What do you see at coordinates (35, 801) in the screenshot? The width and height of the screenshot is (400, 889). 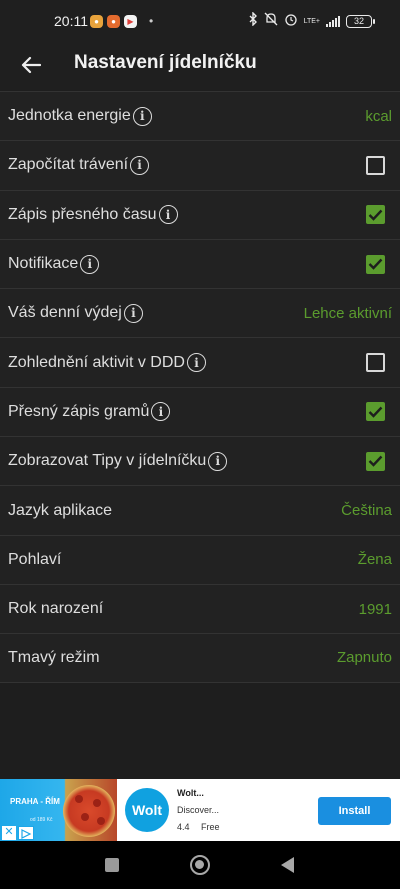 I see `ad-image-text: PRAHA - ŘÍM` at bounding box center [35, 801].